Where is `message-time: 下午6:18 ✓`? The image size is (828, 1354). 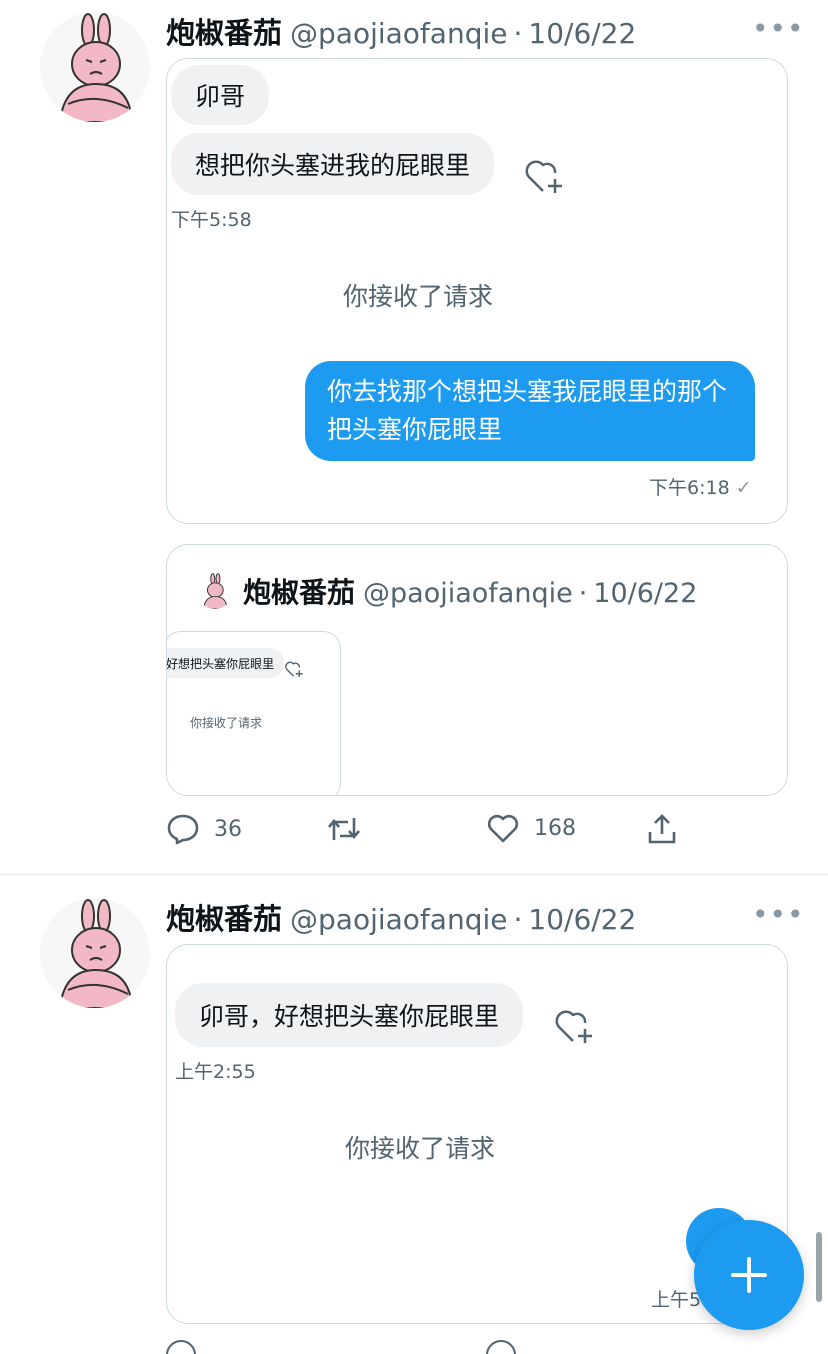 message-time: 下午6:18 ✓ is located at coordinates (700, 486).